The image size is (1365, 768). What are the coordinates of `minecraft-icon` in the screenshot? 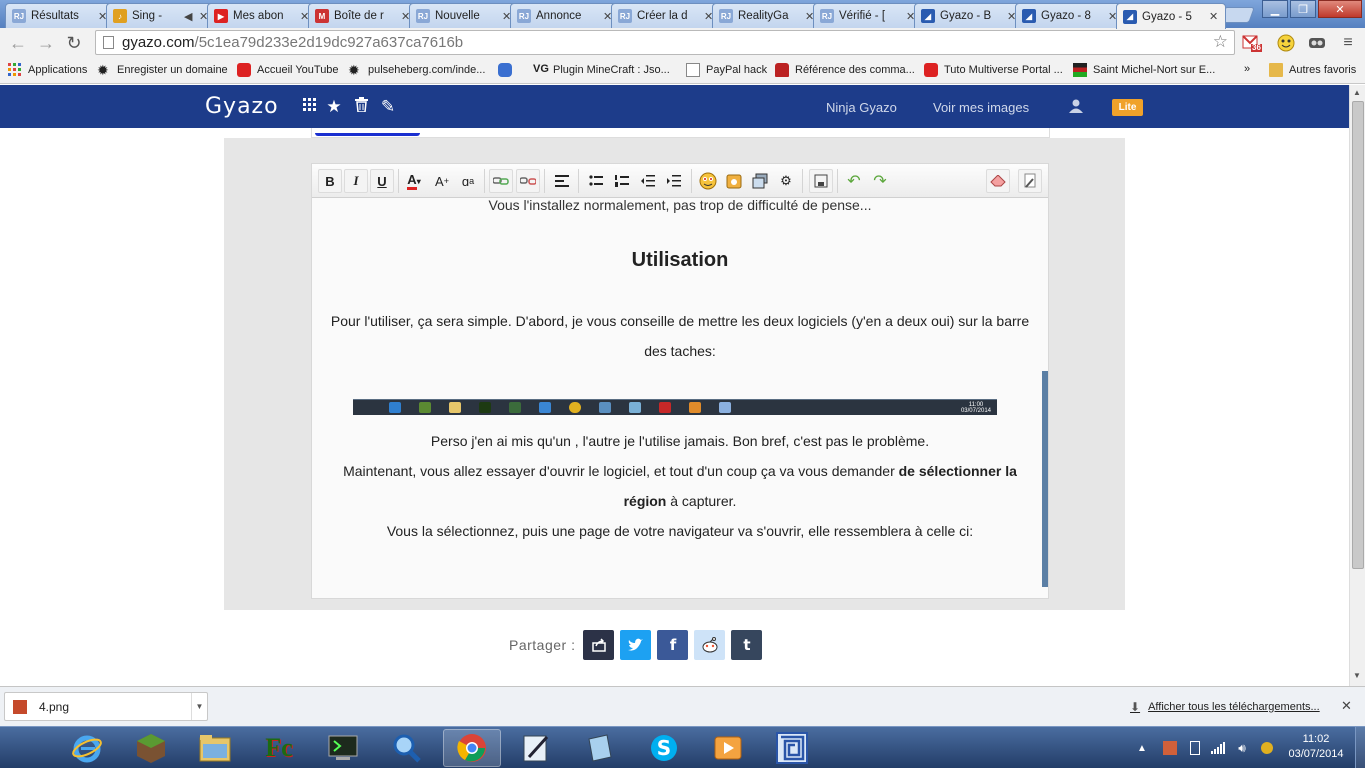 It's located at (151, 748).